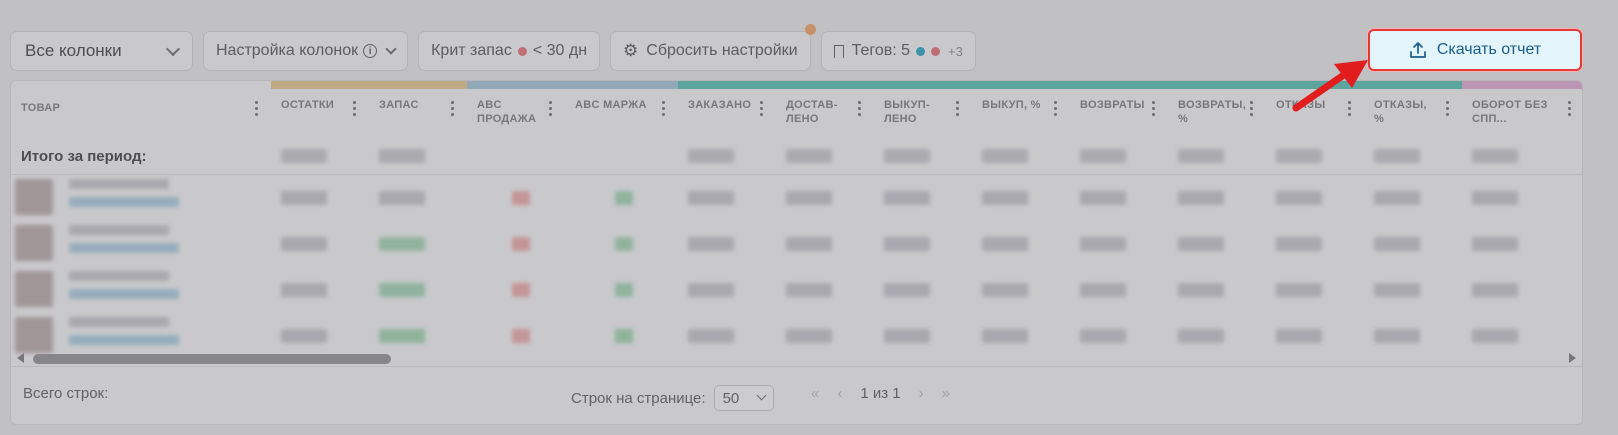  I want to click on crit-stock-filter: Крит запас < 30 дн, so click(509, 51).